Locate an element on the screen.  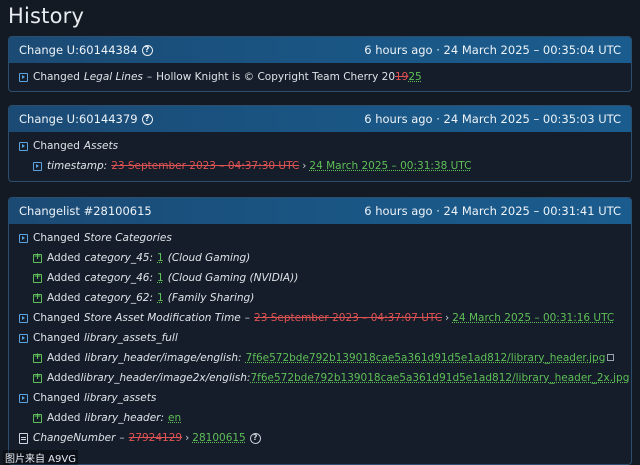
old-value: 23 September 2023 – 04:37:30 UTC is located at coordinates (205, 166).